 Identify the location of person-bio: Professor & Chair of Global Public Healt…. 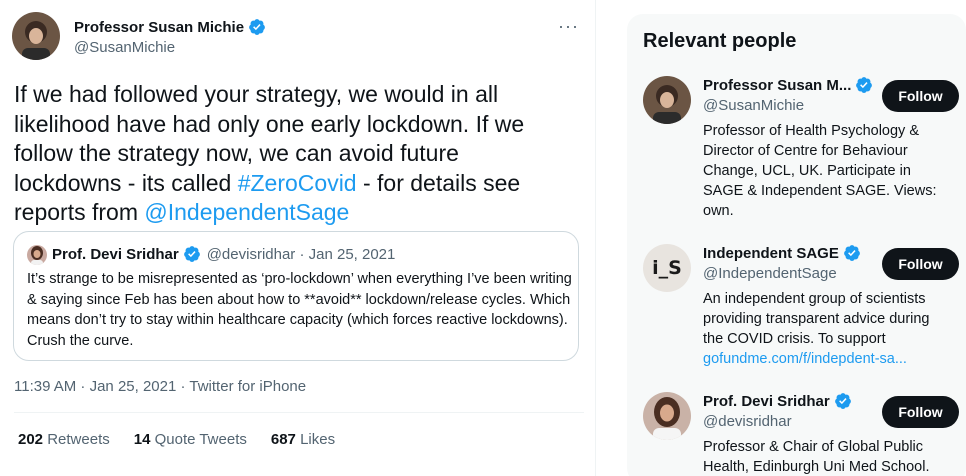
(816, 457).